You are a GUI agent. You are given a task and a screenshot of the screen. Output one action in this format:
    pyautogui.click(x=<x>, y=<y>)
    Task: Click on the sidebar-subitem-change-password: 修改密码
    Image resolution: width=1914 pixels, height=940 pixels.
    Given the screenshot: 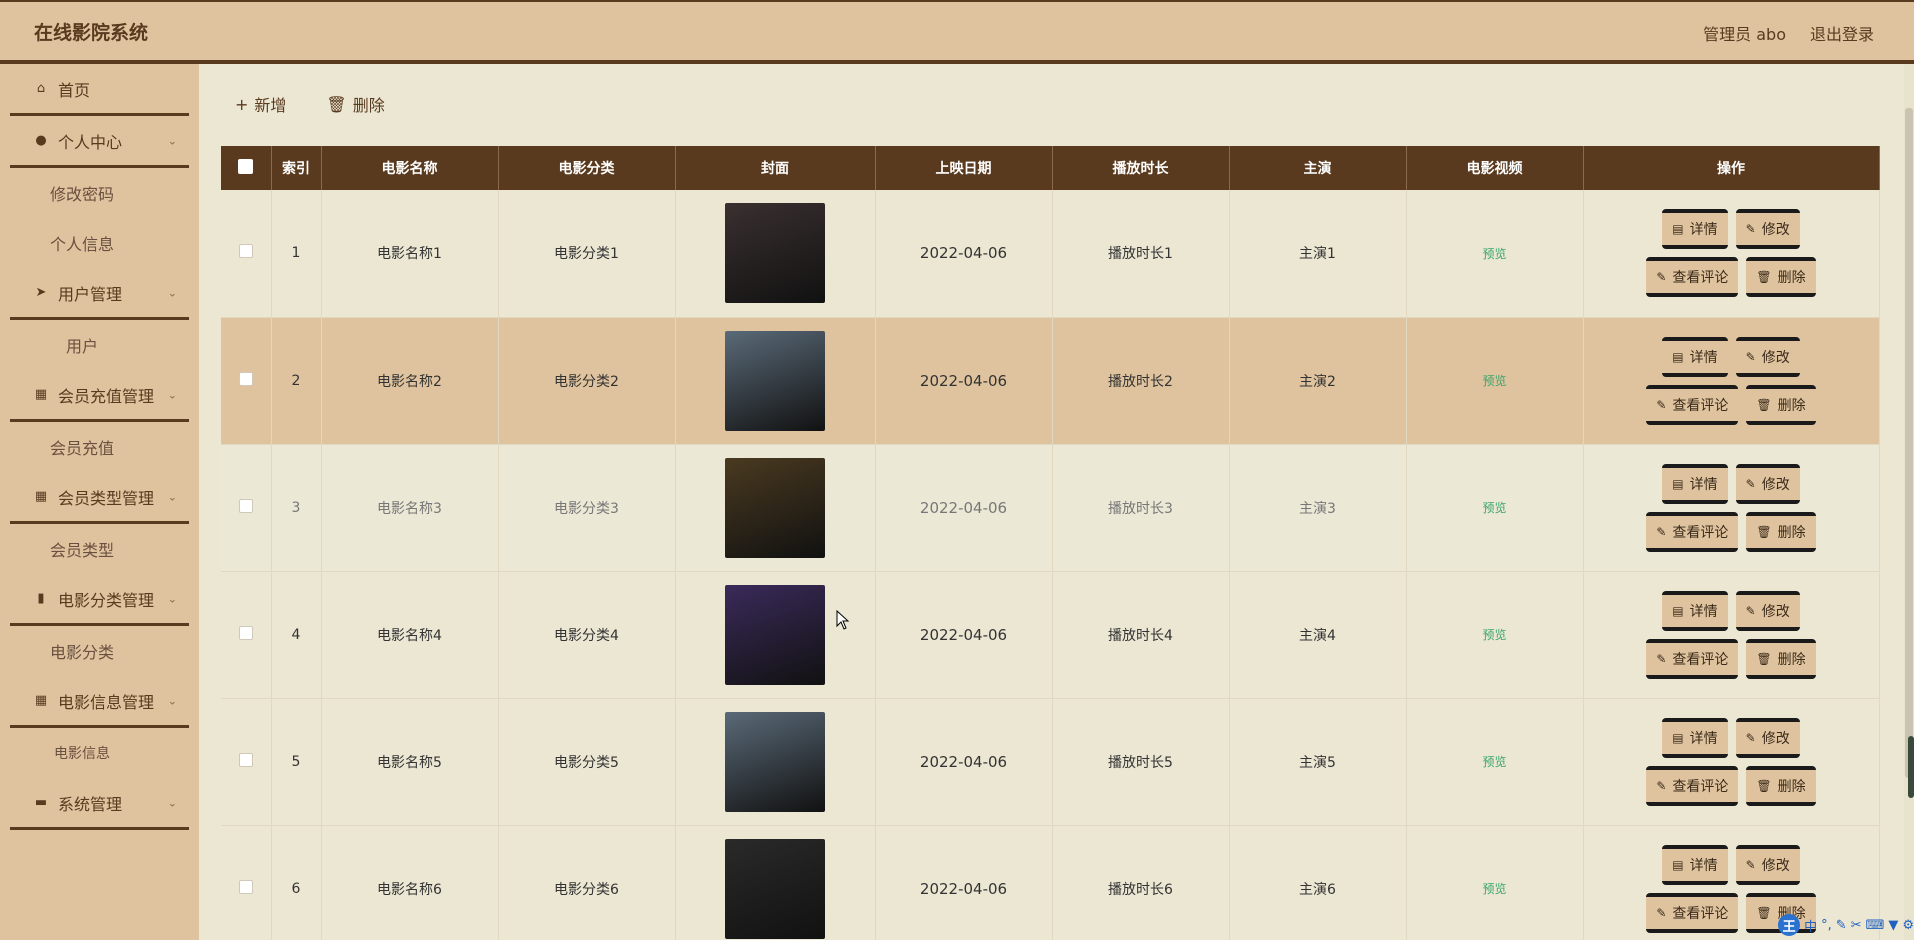 What is the action you would take?
    pyautogui.click(x=99, y=193)
    